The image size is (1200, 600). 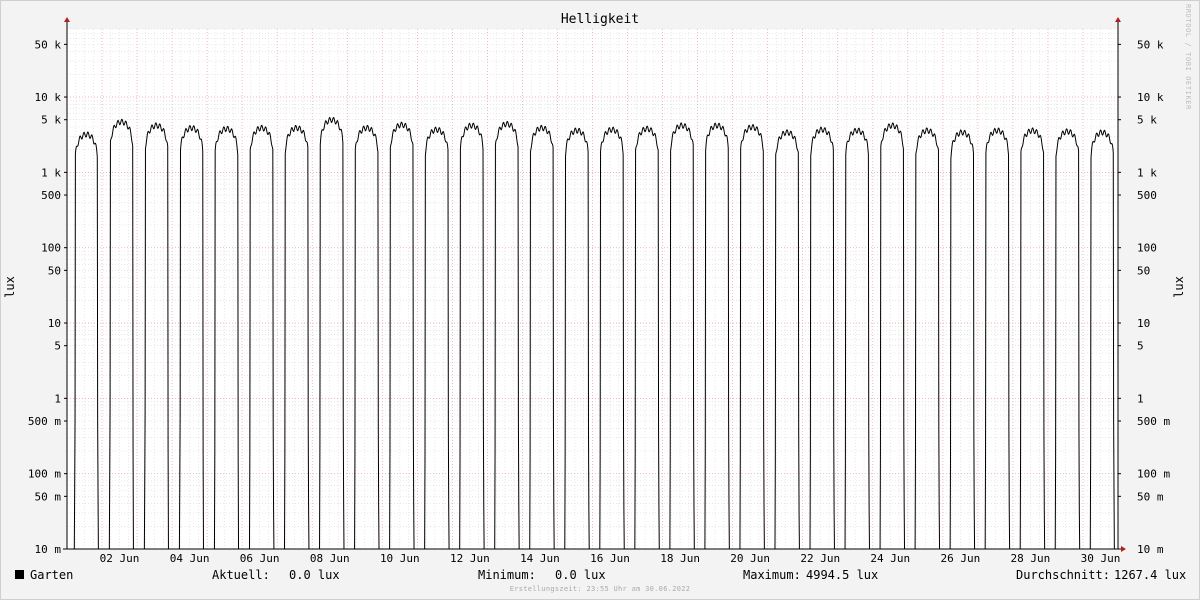 What do you see at coordinates (1150, 44) in the screenshot?
I see `y-tick-label-right: 50 k` at bounding box center [1150, 44].